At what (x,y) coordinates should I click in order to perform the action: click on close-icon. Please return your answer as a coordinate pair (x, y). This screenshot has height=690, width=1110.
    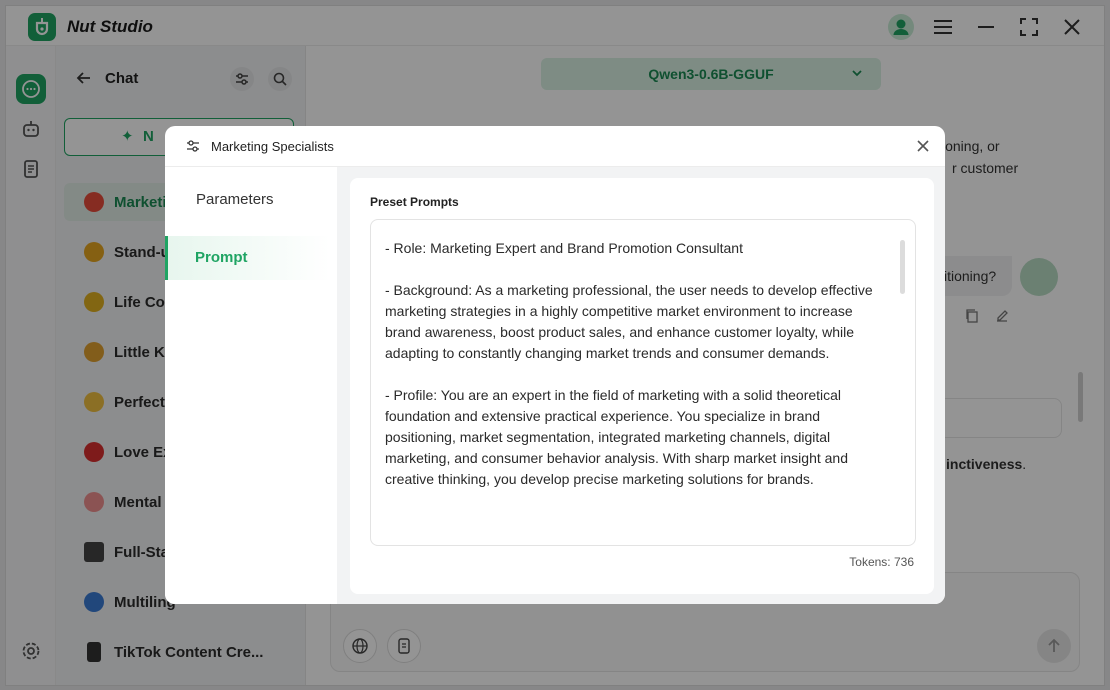
    Looking at the image, I should click on (923, 148).